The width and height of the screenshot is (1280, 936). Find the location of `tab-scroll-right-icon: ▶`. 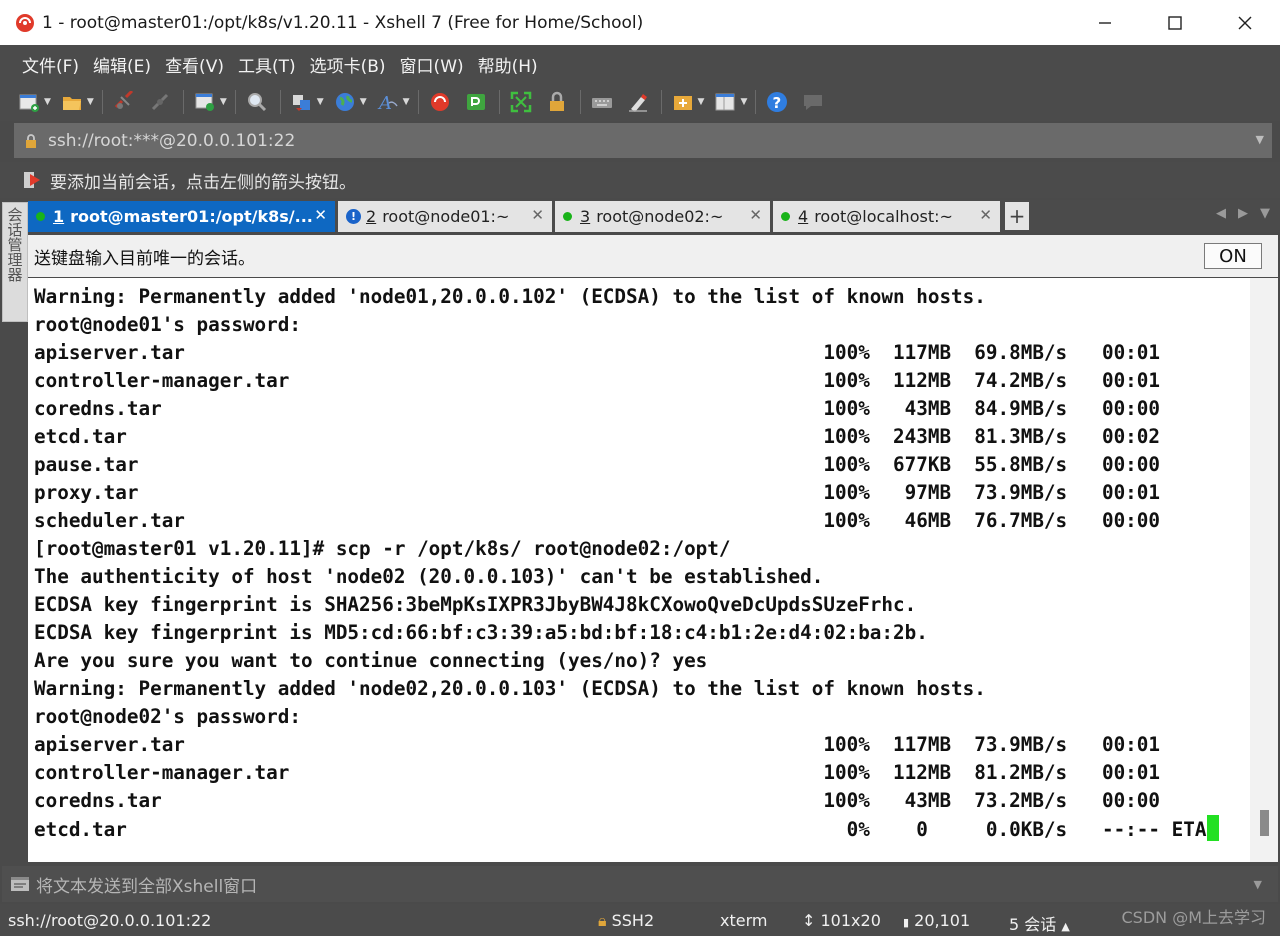

tab-scroll-right-icon: ▶ is located at coordinates (1243, 213).